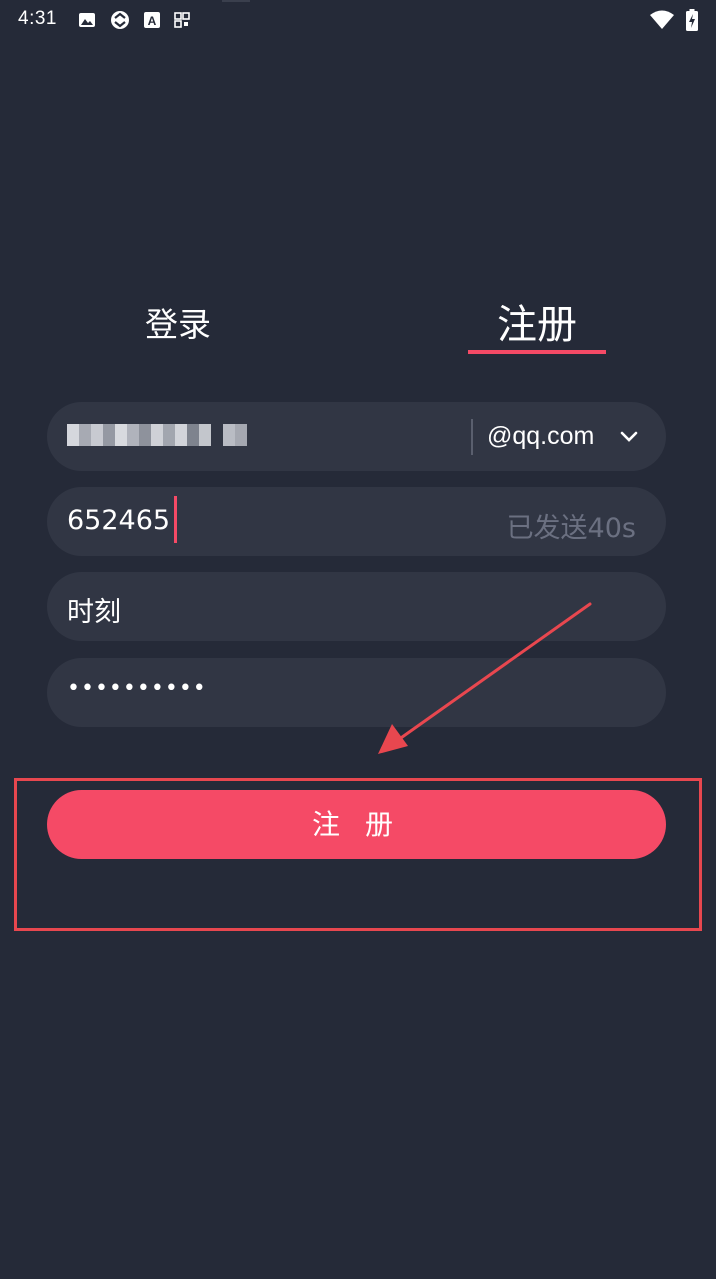 This screenshot has width=716, height=1279. What do you see at coordinates (182, 22) in the screenshot?
I see `qr-icon` at bounding box center [182, 22].